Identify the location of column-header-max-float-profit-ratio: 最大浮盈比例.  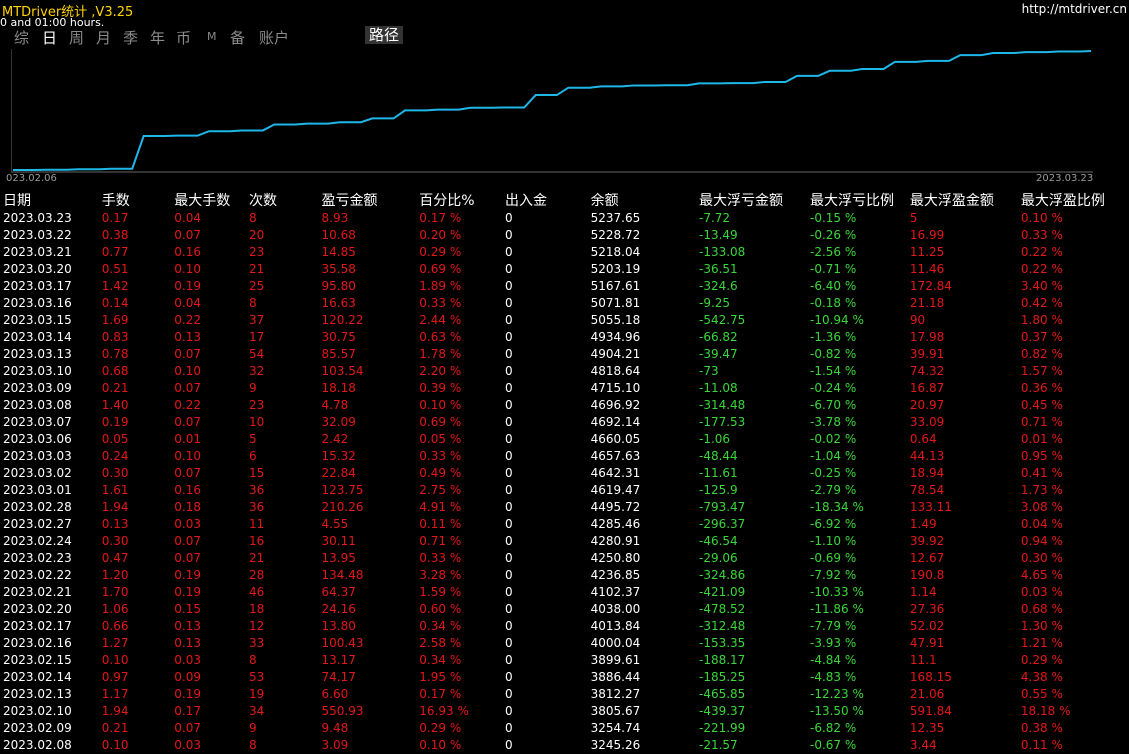
(1073, 200).